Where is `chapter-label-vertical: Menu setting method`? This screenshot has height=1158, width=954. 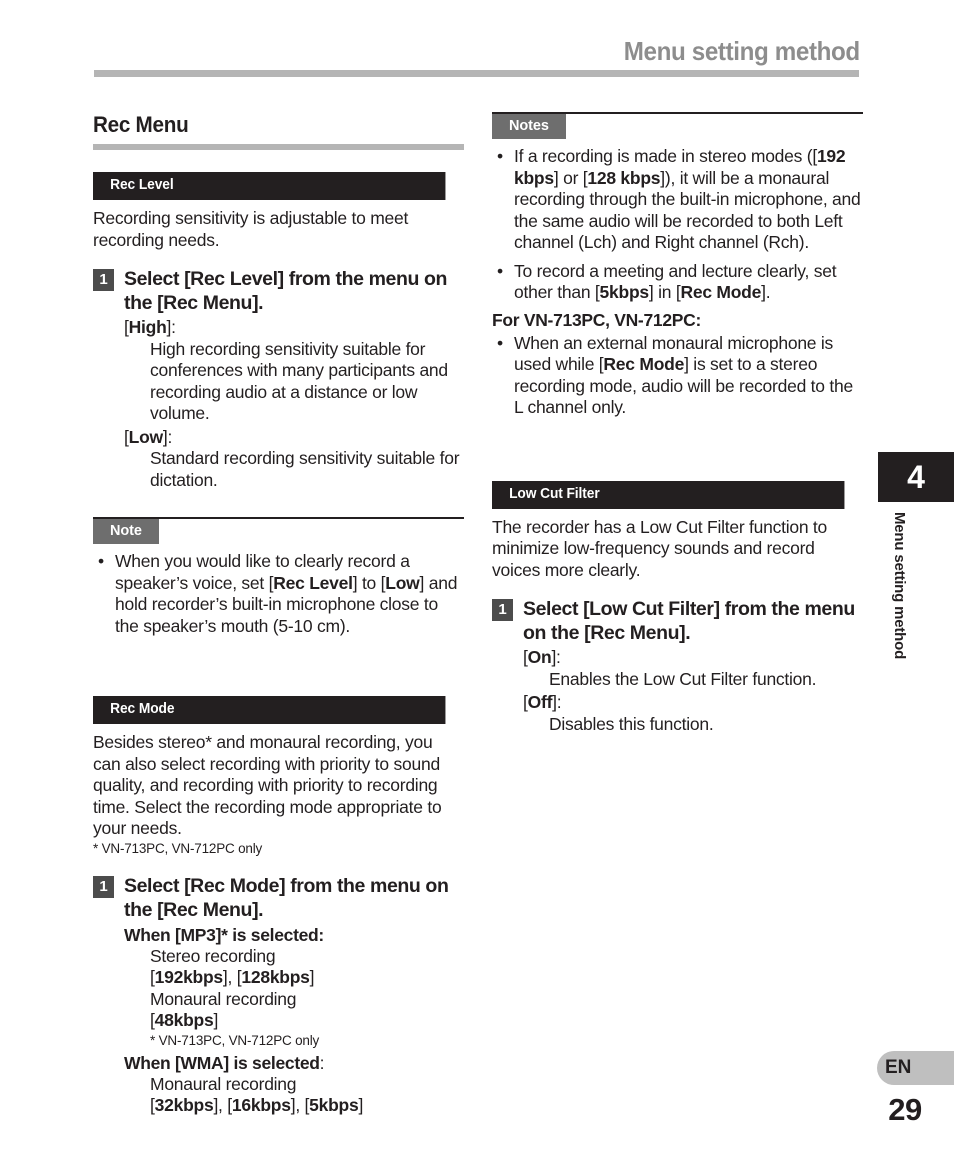 chapter-label-vertical: Menu setting method is located at coordinates (899, 586).